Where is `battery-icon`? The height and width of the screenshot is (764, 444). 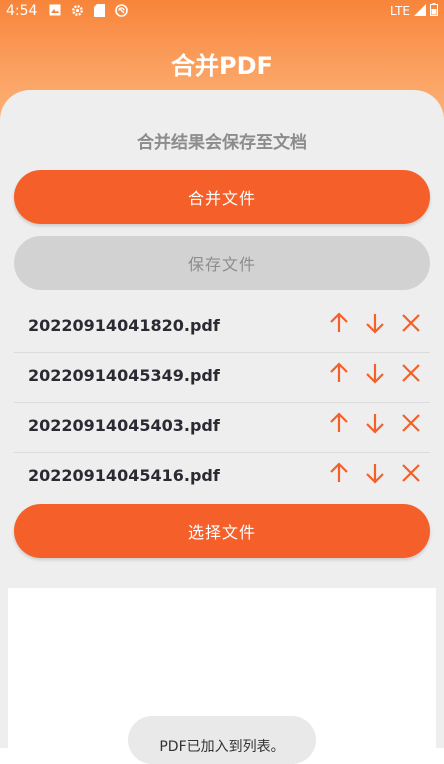
battery-icon is located at coordinates (434, 11).